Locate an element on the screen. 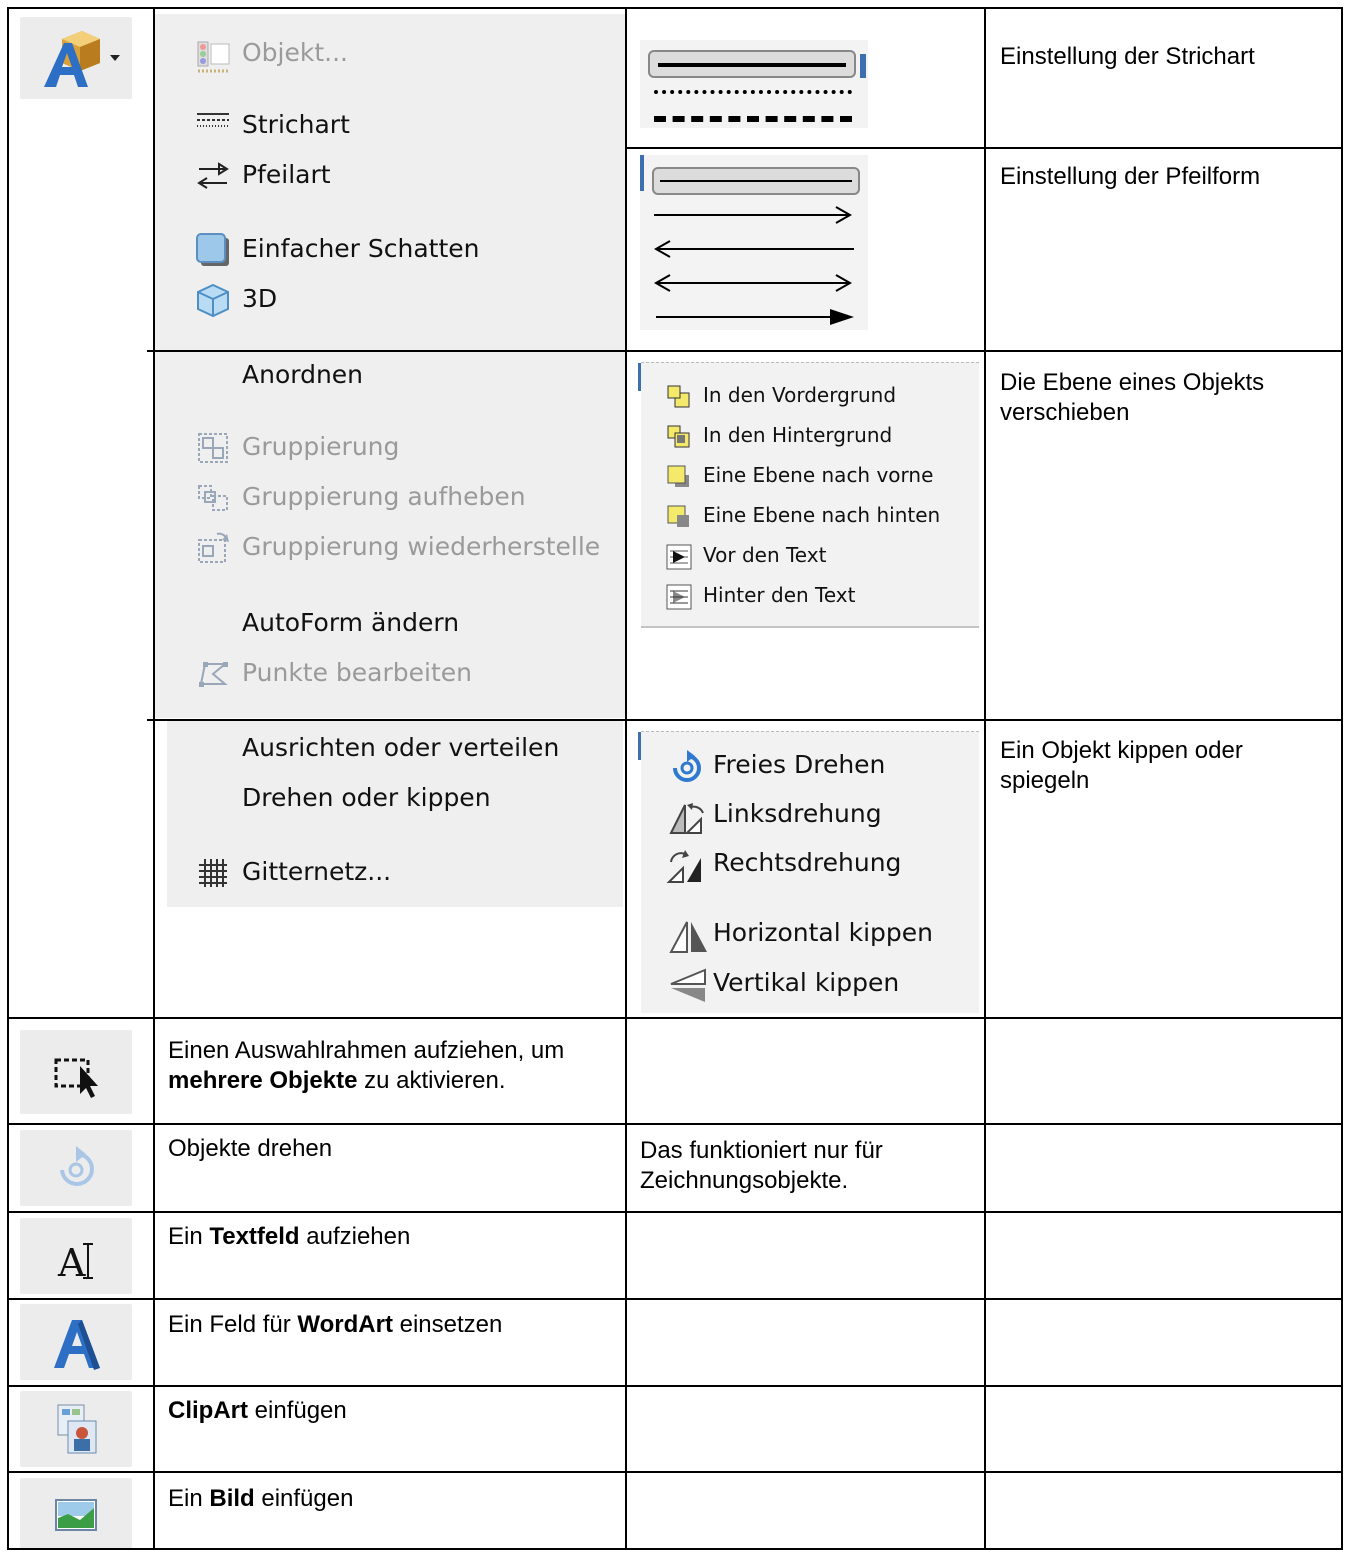 The image size is (1348, 1553). row-clipart-text: ClipArt einfügen is located at coordinates (257, 1410).